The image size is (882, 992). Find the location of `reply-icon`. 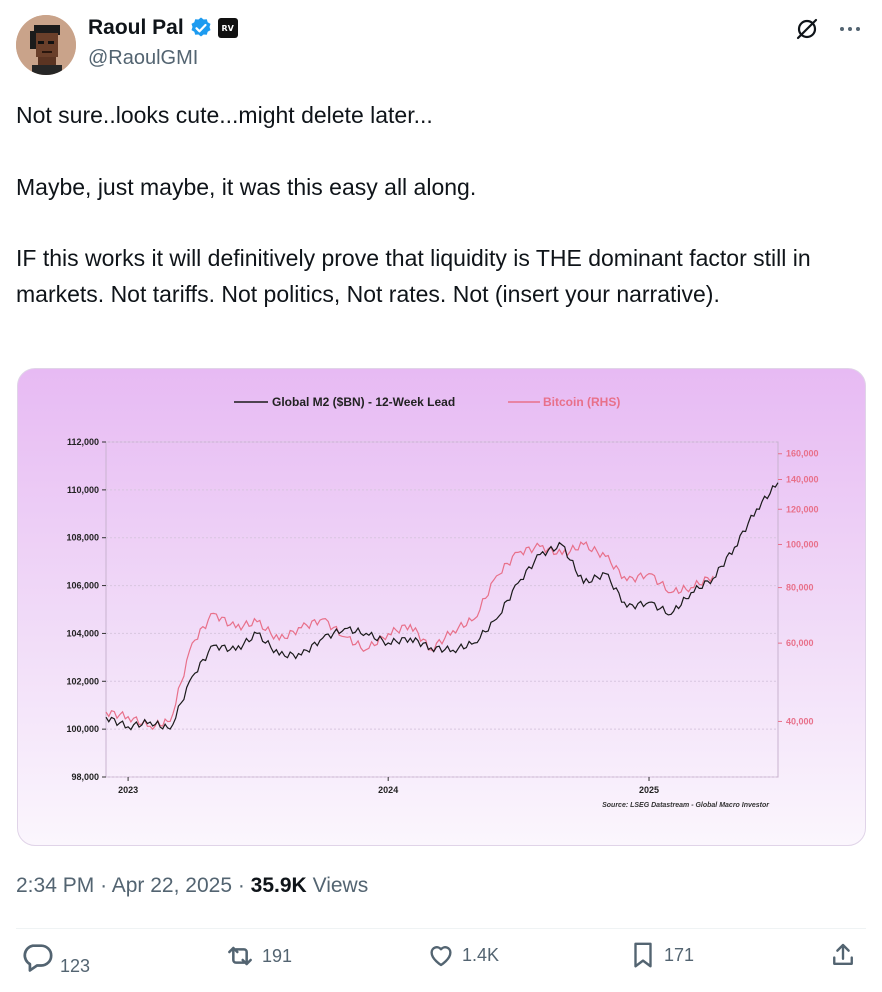

reply-icon is located at coordinates (38, 958).